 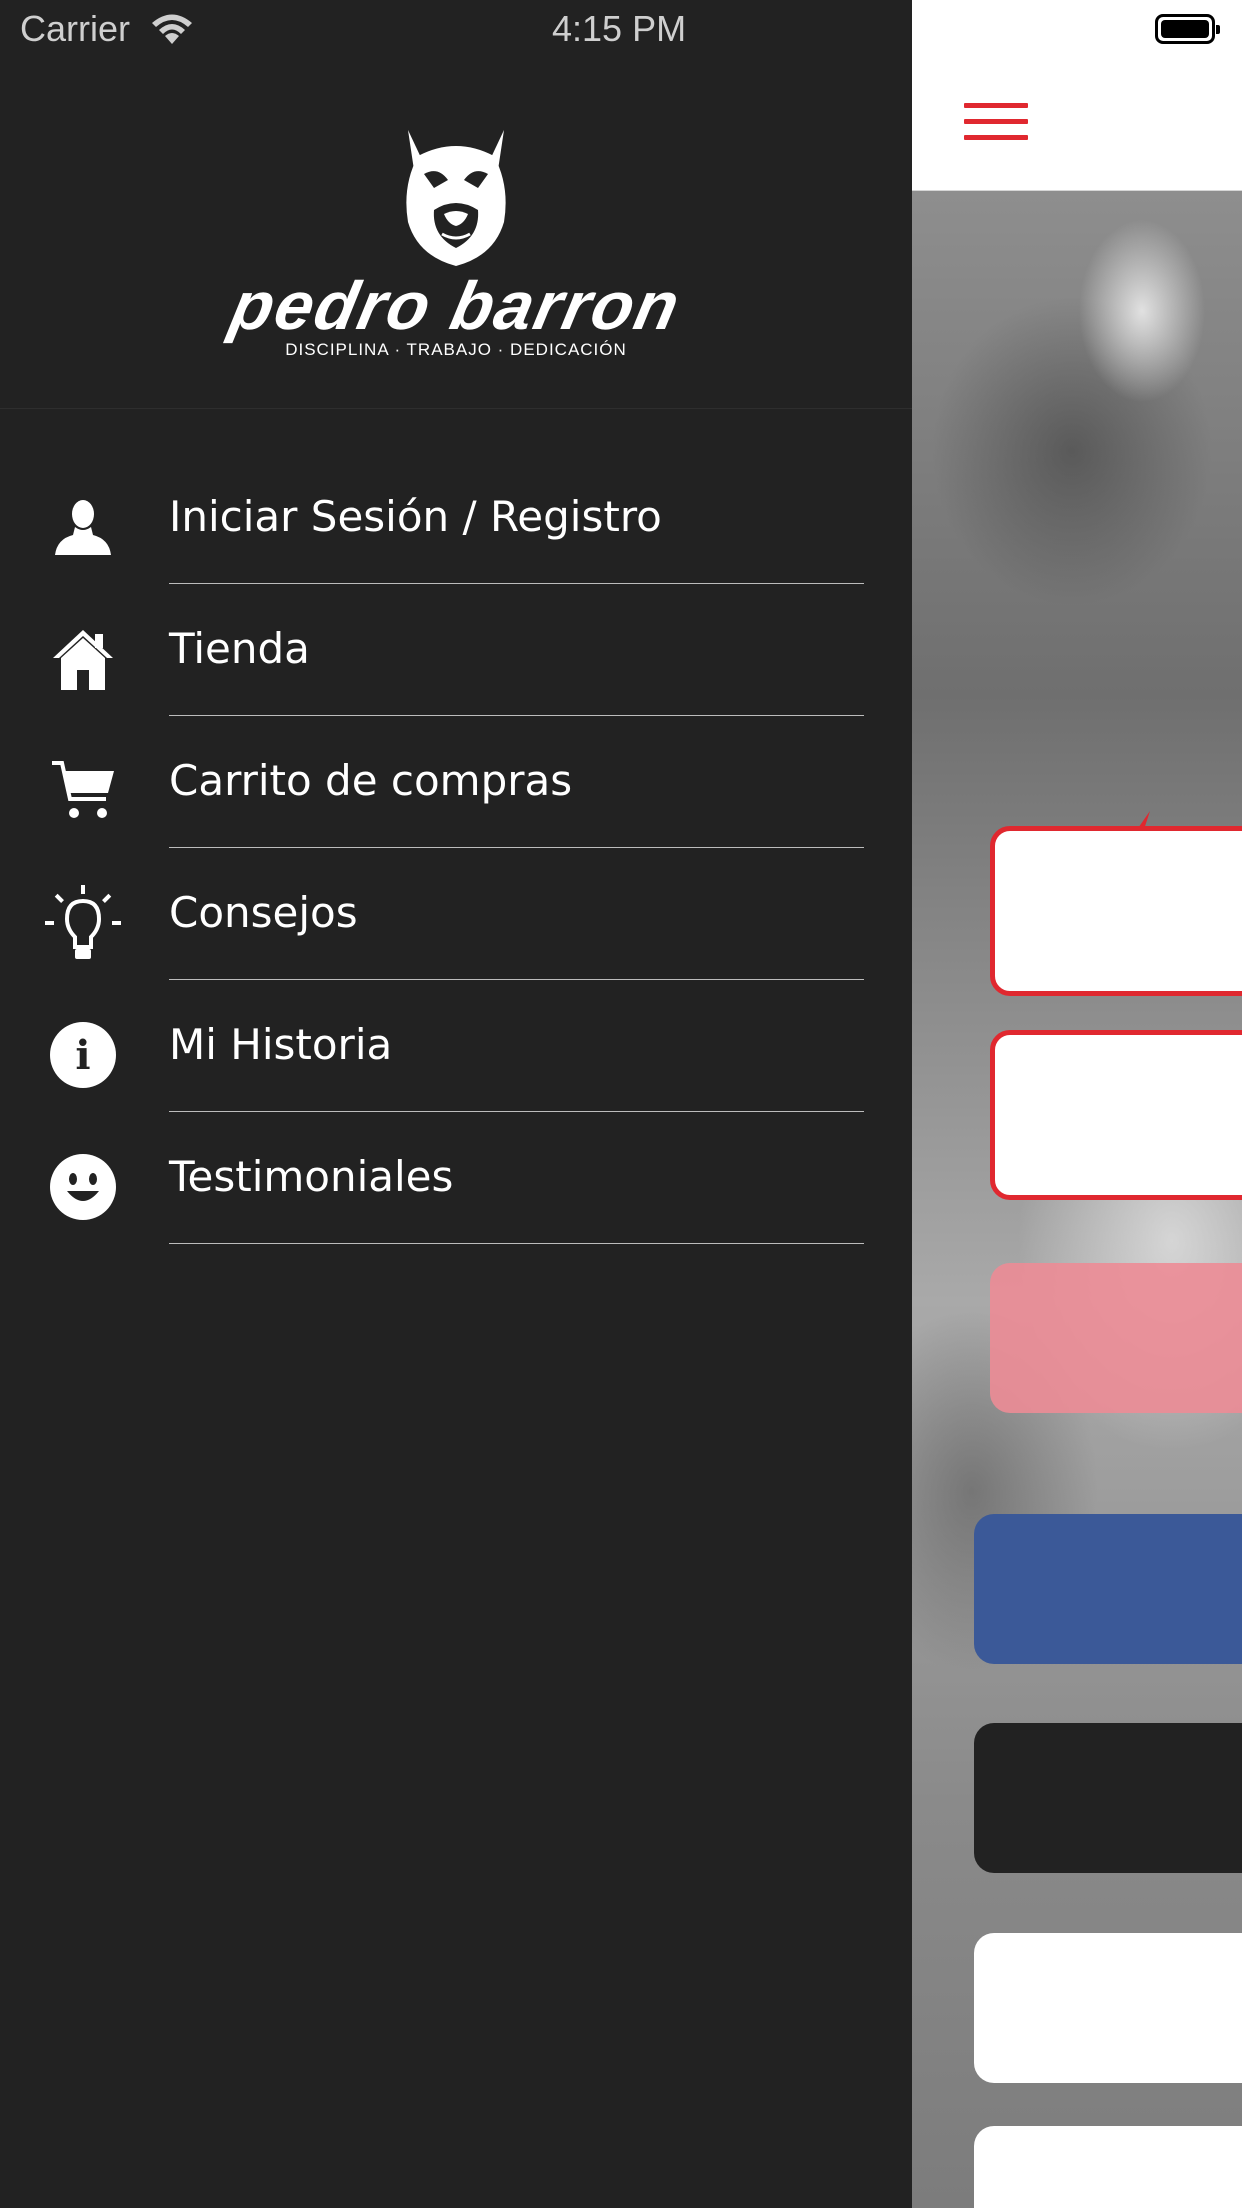 What do you see at coordinates (1108, 1589) in the screenshot?
I see `facebook-login-button` at bounding box center [1108, 1589].